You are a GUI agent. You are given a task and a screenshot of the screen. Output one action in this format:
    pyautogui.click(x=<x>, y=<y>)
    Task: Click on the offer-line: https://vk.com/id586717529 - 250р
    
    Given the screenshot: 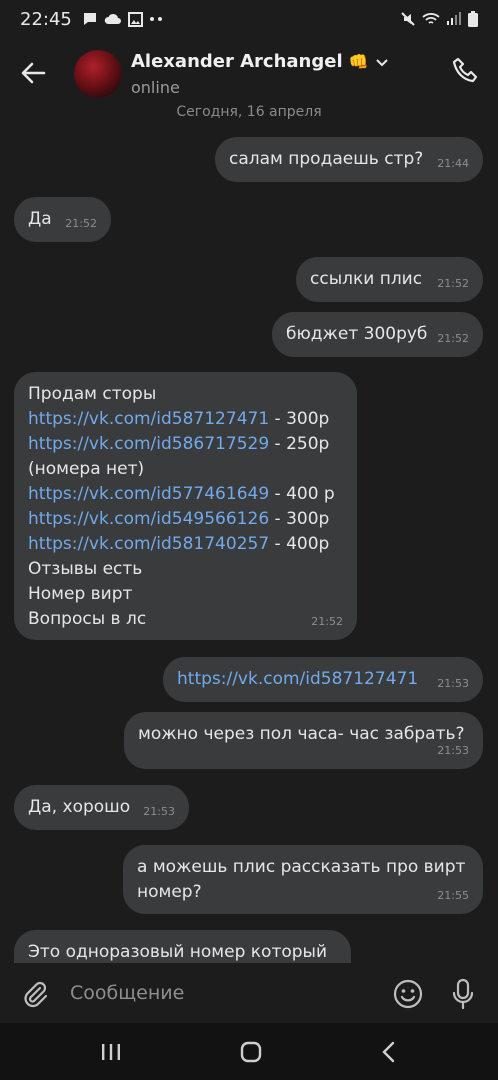 What is the action you would take?
    pyautogui.click(x=185, y=444)
    